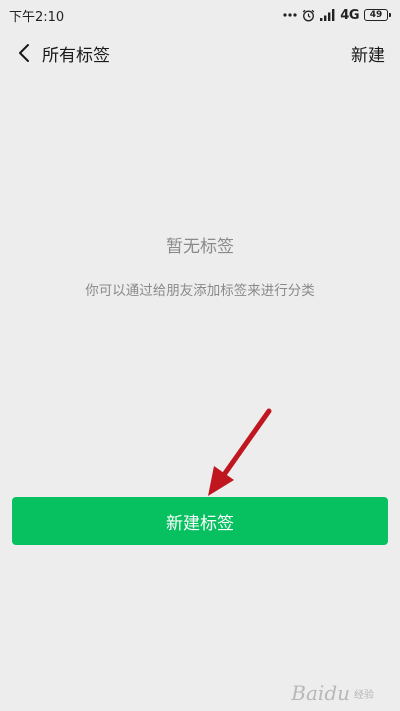 The height and width of the screenshot is (711, 400). Describe the element at coordinates (37, 17) in the screenshot. I see `status-time: 下午2:10` at that location.